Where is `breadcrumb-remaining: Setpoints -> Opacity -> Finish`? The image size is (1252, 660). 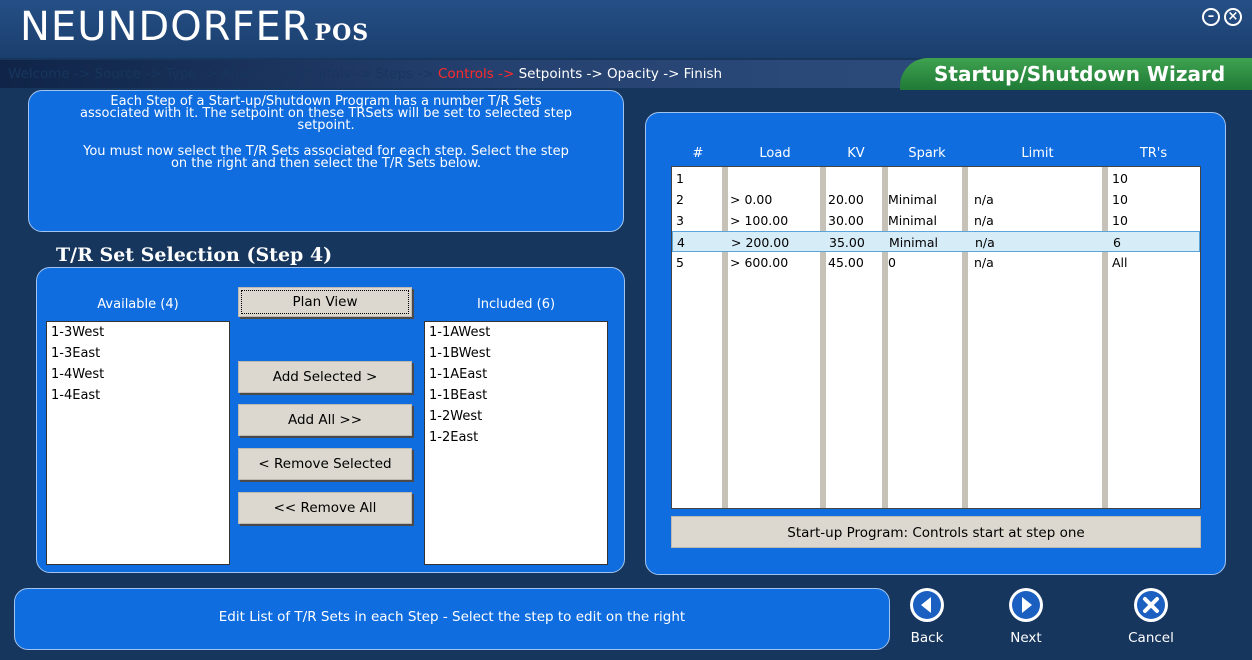 breadcrumb-remaining: Setpoints -> Opacity -> Finish is located at coordinates (620, 74).